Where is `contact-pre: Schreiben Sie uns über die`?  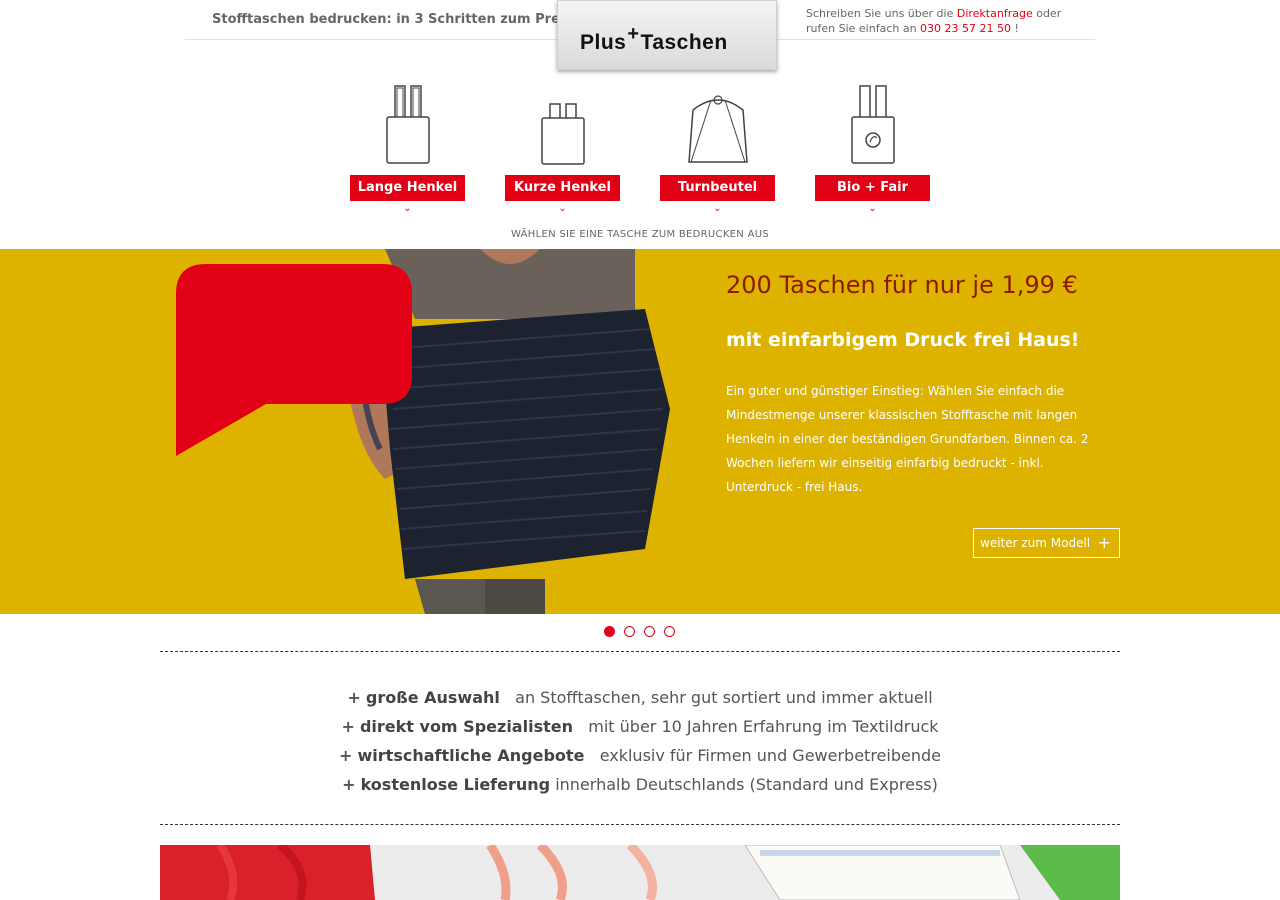 contact-pre: Schreiben Sie uns über die is located at coordinates (880, 13).